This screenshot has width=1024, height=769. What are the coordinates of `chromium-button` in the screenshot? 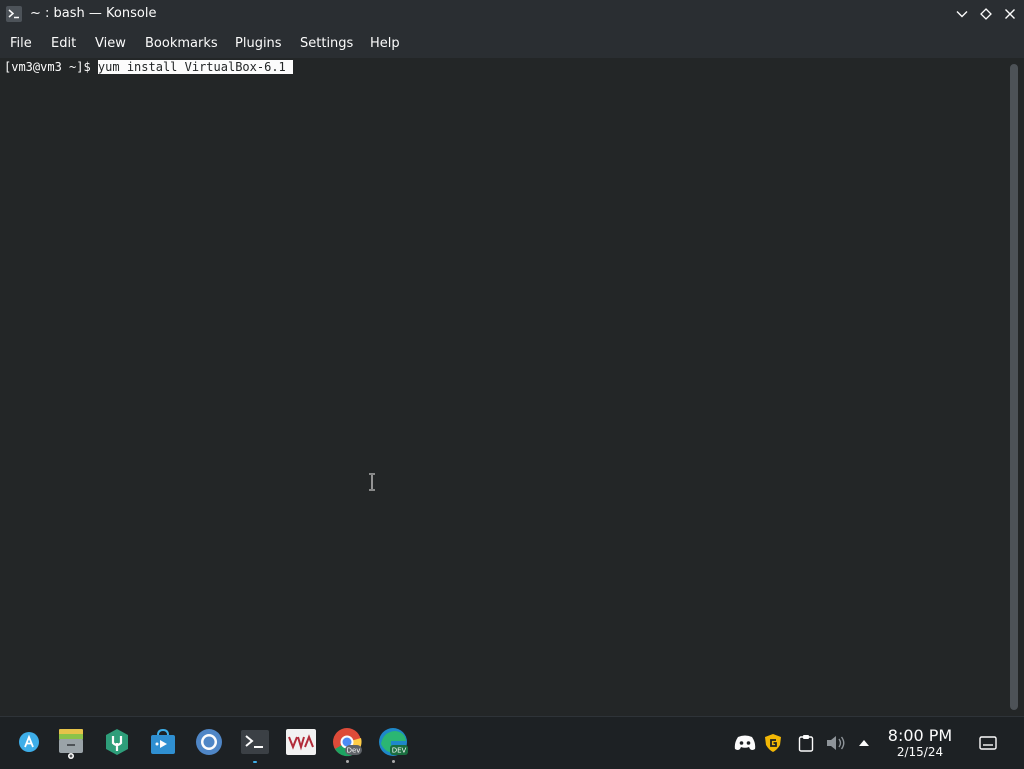 It's located at (209, 742).